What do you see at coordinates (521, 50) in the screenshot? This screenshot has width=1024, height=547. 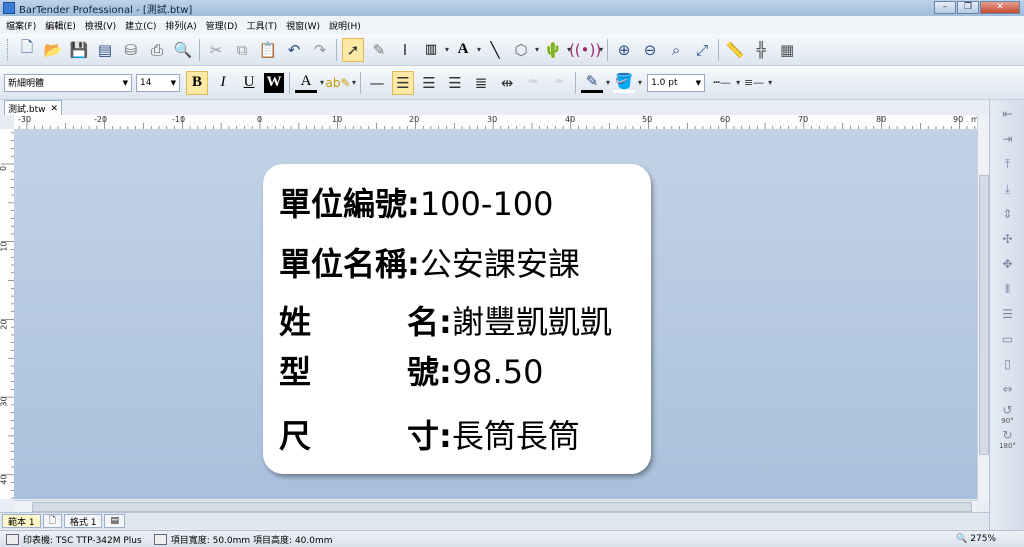 I see `shape-tool-icon: ⬡` at bounding box center [521, 50].